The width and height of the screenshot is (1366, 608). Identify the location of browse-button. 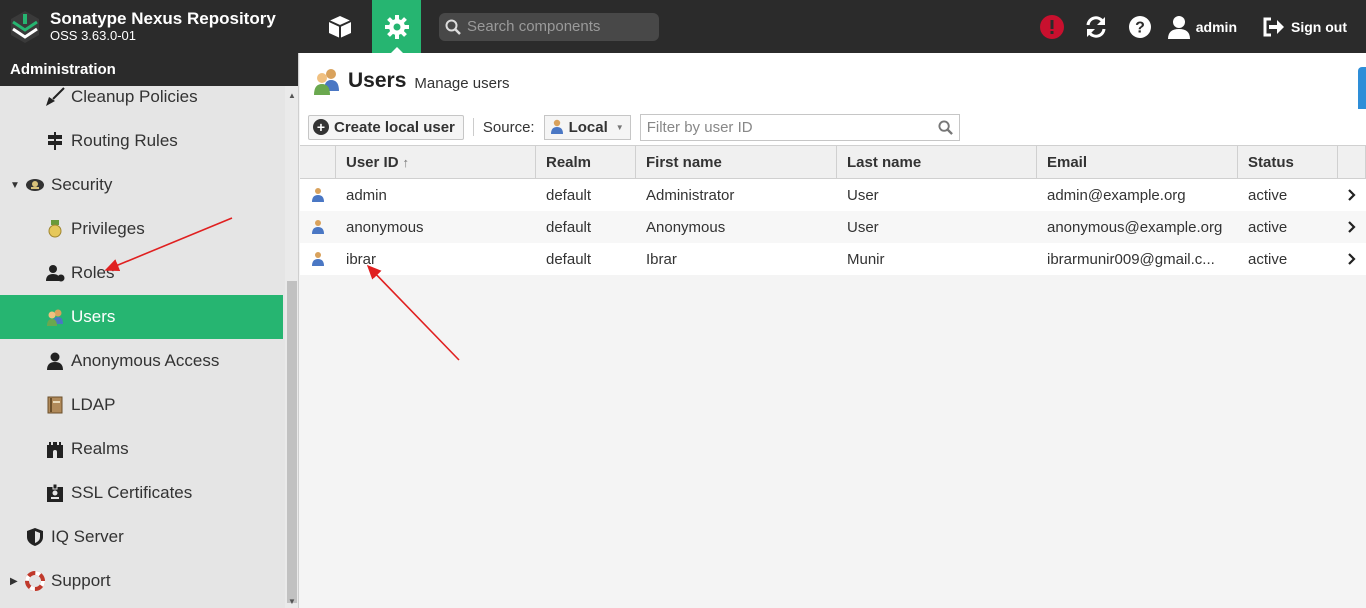
(340, 26).